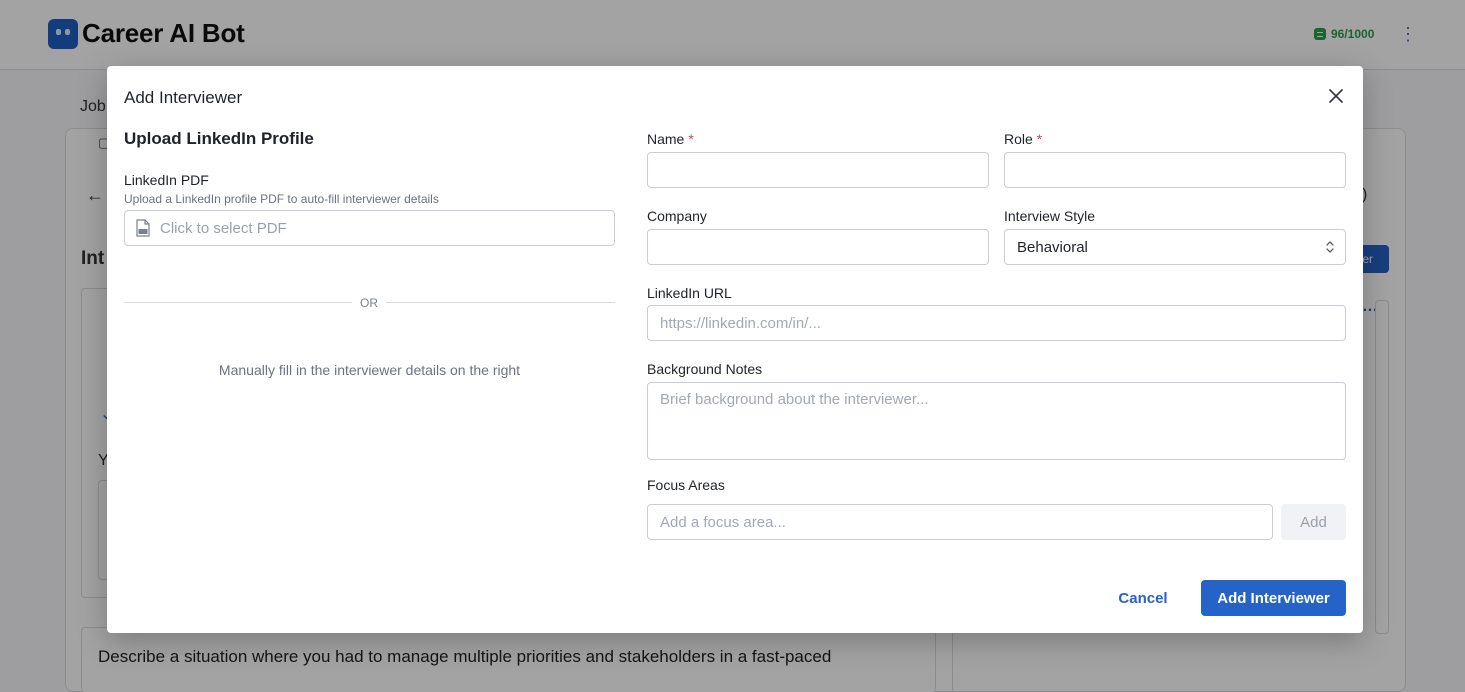 This screenshot has width=1465, height=692. What do you see at coordinates (691, 139) in the screenshot?
I see `name-required-mark: *` at bounding box center [691, 139].